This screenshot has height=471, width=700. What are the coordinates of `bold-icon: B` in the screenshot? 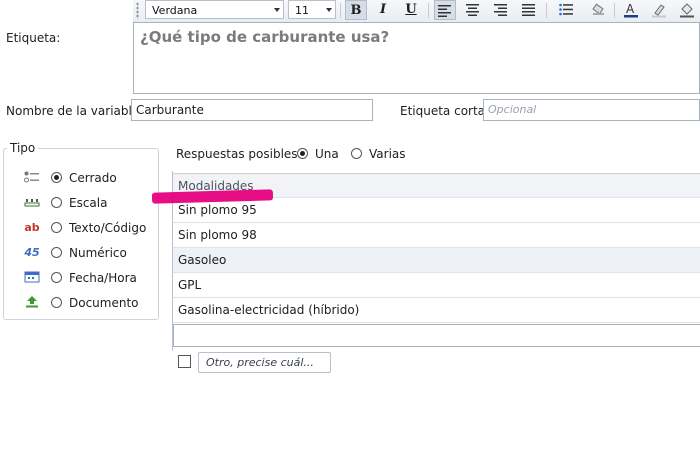 It's located at (356, 10).